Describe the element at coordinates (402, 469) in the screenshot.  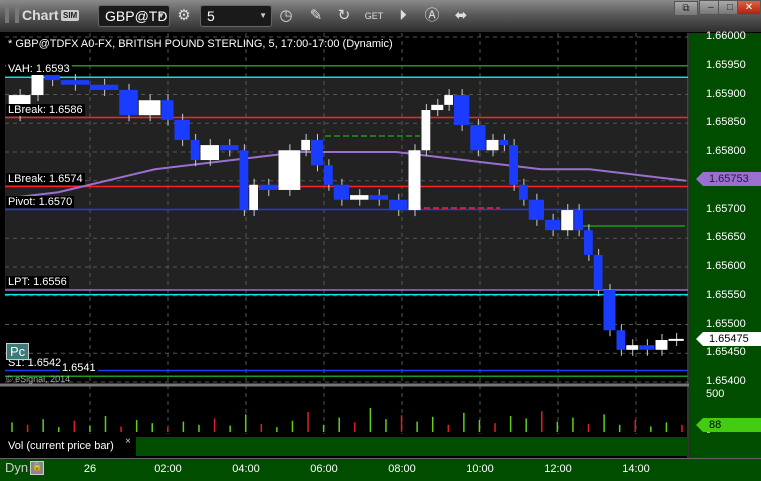
I see `time-tick: 08:00` at that location.